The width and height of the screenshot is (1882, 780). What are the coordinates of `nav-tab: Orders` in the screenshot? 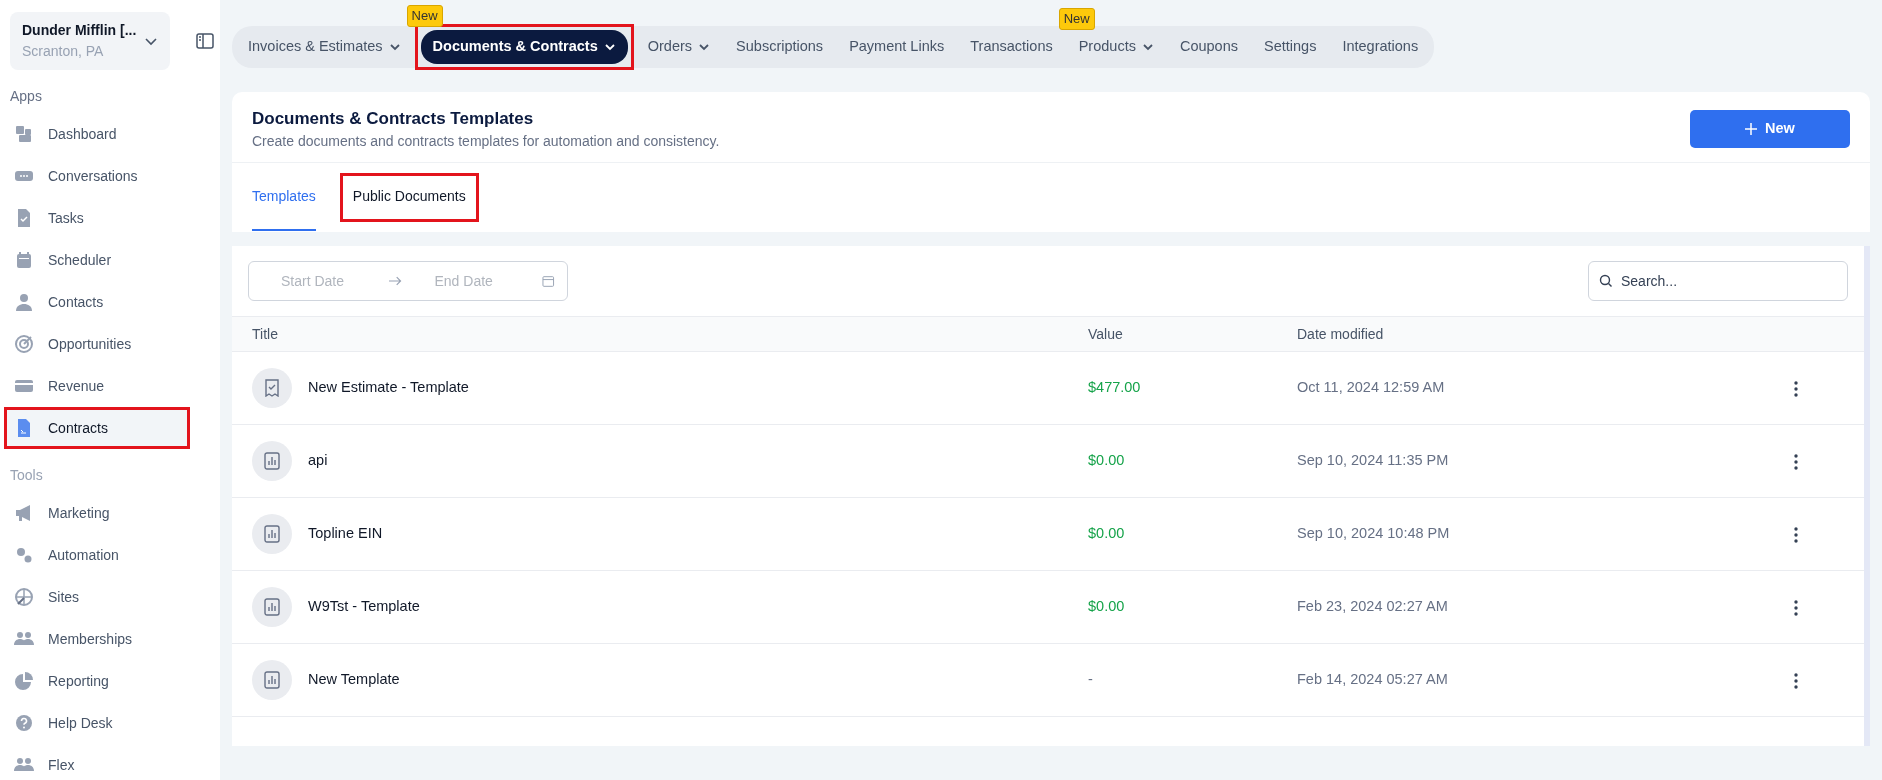 It's located at (679, 47).